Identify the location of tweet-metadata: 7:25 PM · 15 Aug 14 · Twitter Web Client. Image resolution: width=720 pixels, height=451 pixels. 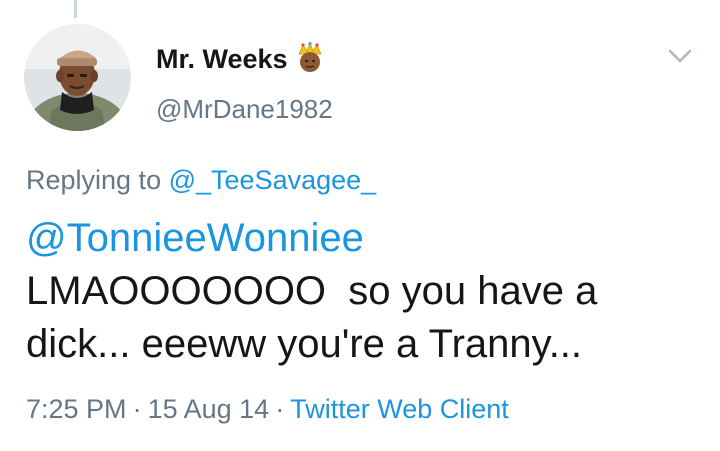
(267, 409).